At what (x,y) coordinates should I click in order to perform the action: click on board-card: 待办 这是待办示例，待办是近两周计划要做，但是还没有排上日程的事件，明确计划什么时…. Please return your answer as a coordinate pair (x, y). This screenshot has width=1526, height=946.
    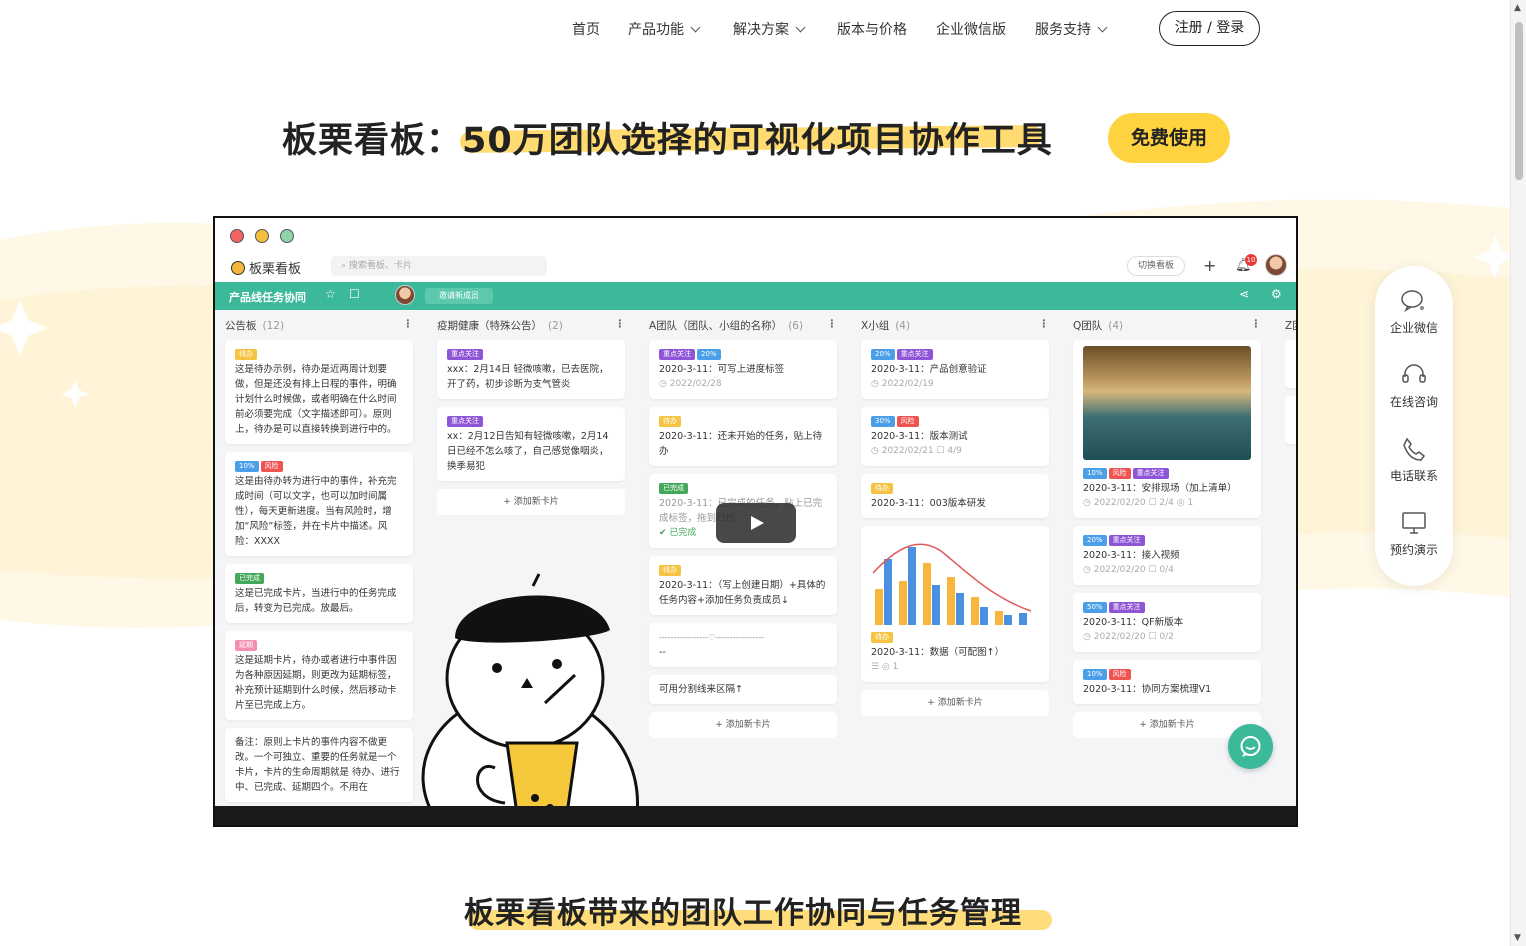
    Looking at the image, I should click on (319, 392).